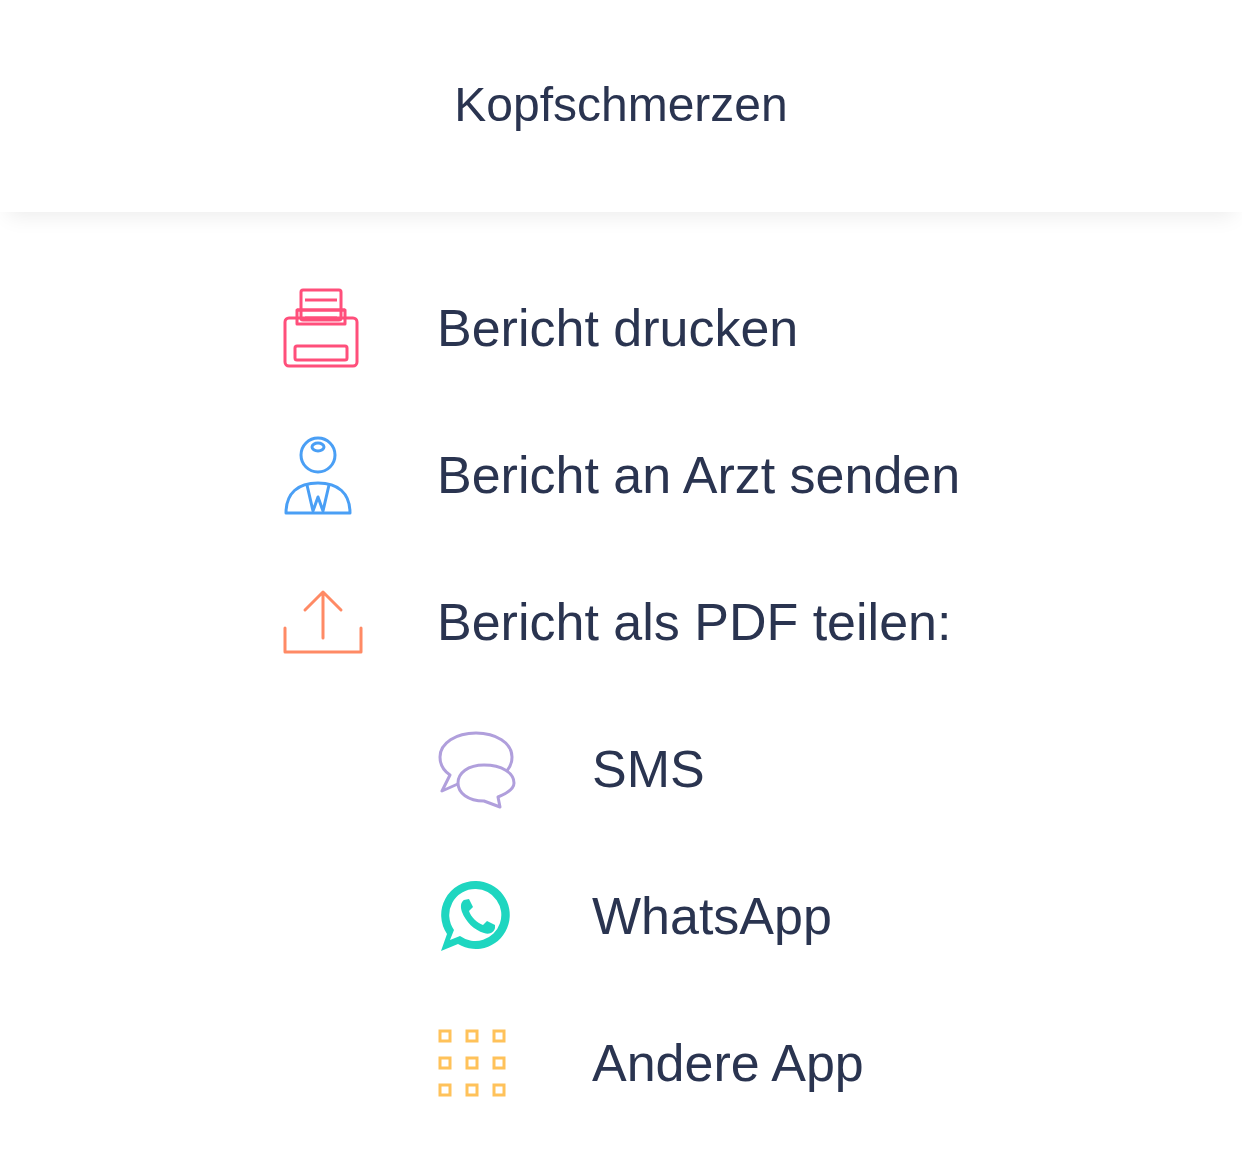 The width and height of the screenshot is (1242, 1170). I want to click on page-title: Kopfschmerzen, so click(621, 104).